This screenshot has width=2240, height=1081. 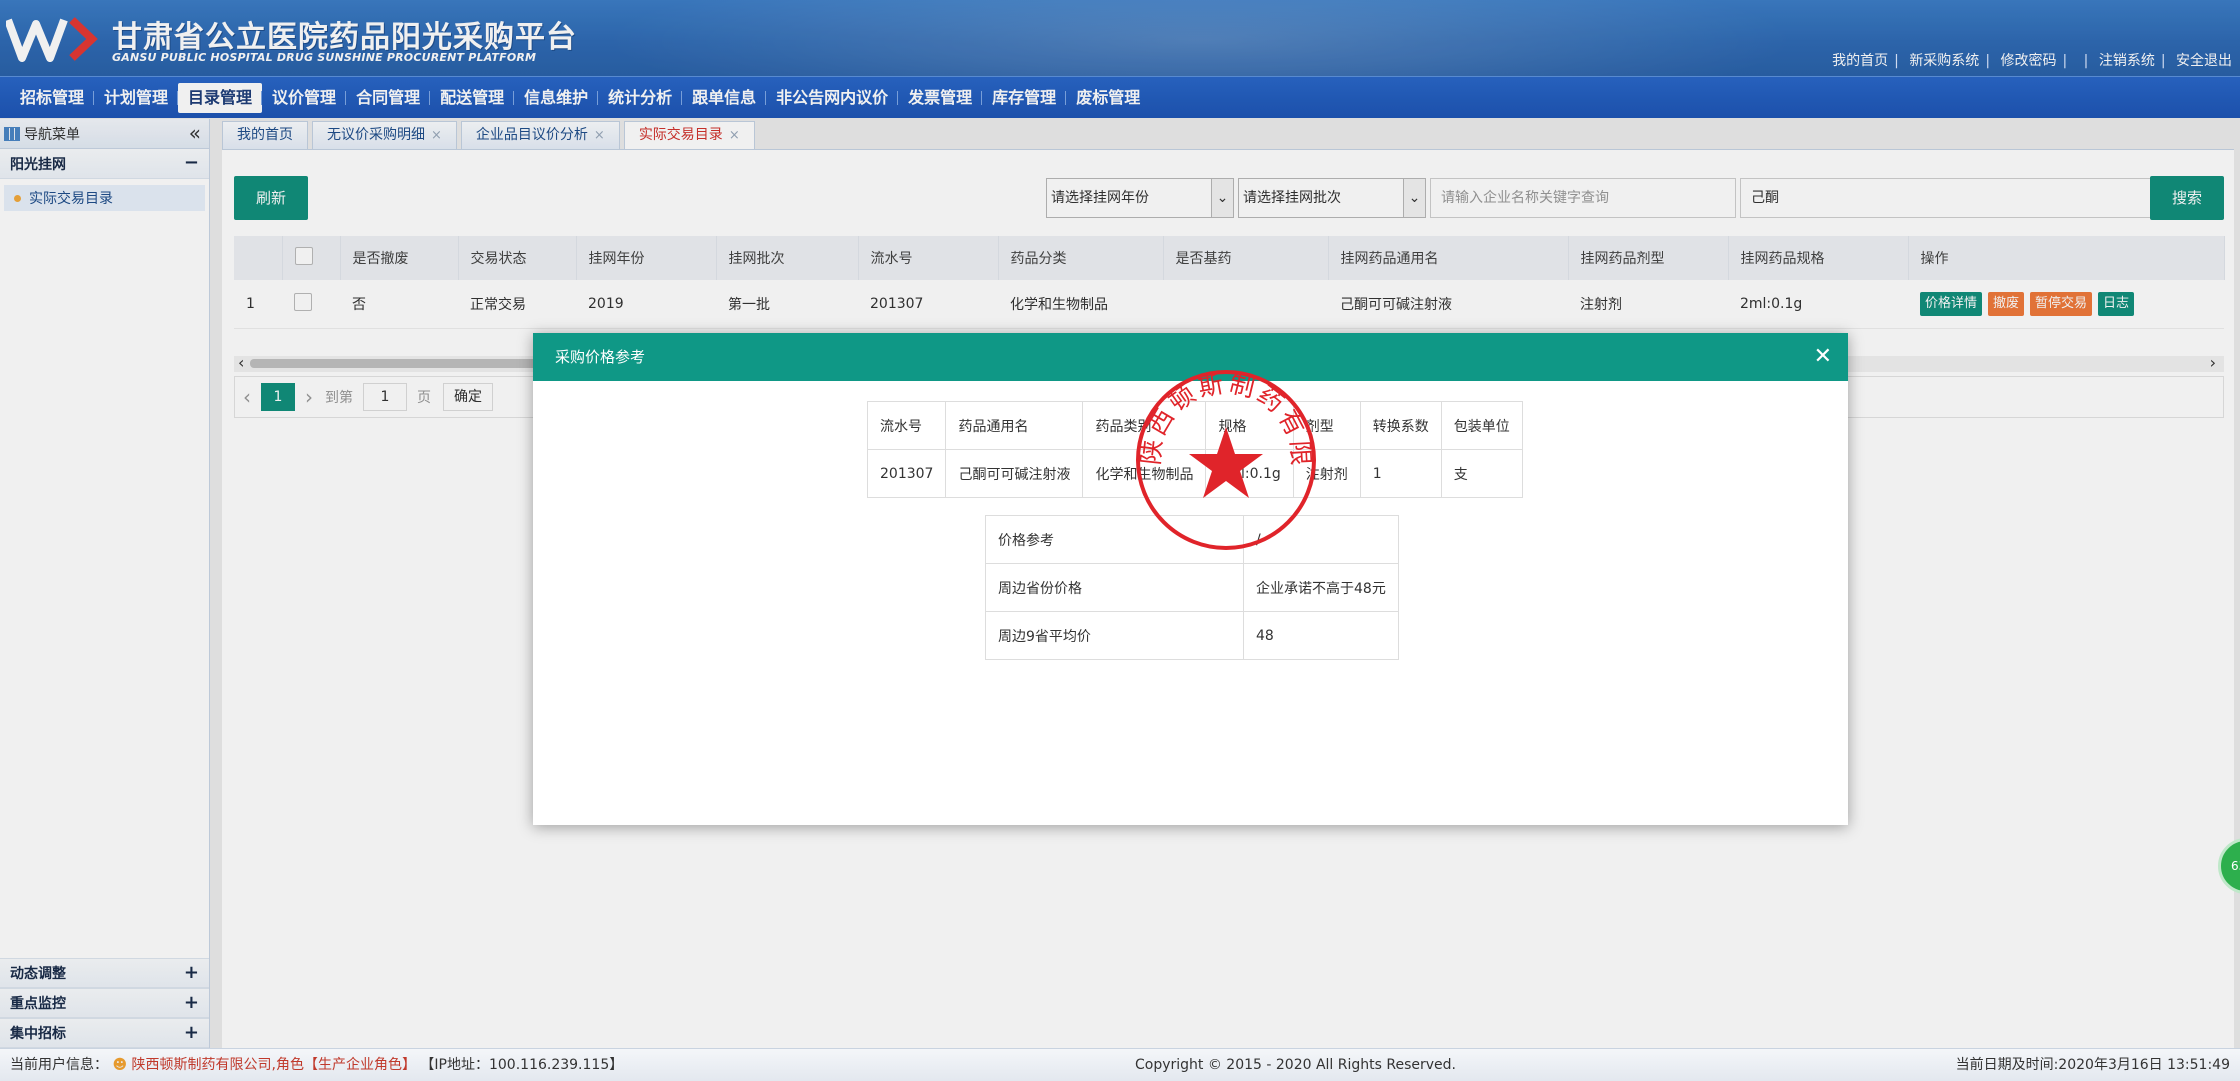 I want to click on cell-unit: 支, so click(x=1481, y=473).